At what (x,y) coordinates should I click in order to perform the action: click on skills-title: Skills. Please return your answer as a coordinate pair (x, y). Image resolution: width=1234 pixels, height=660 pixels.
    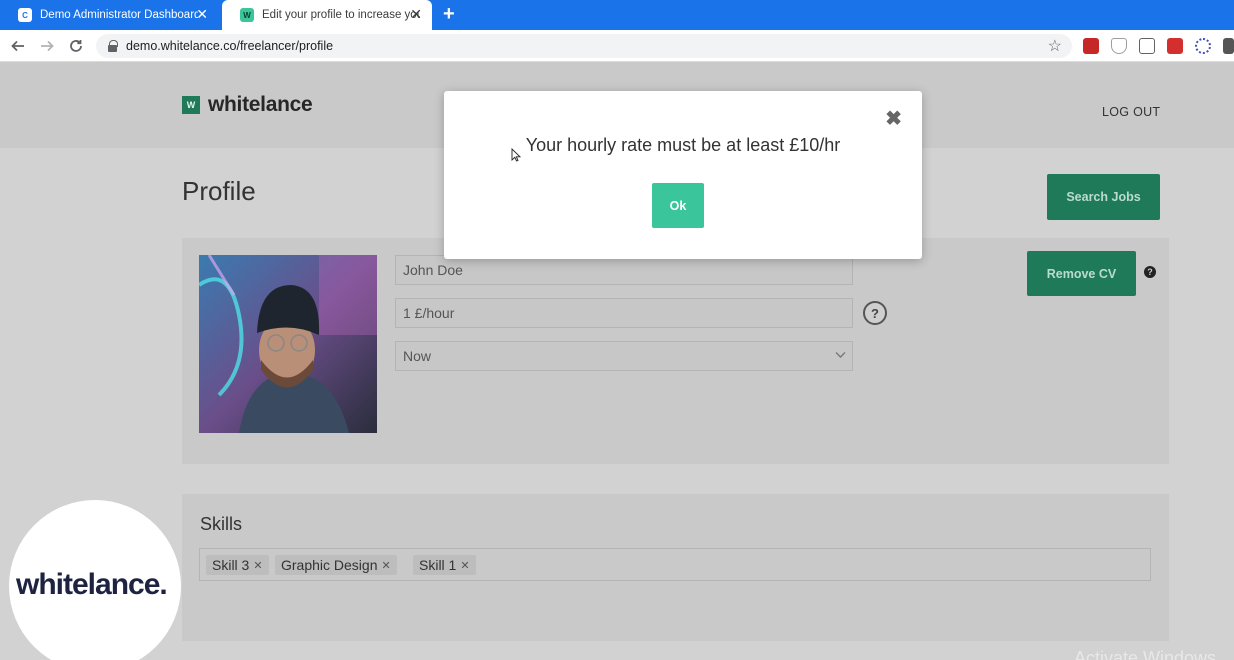
    Looking at the image, I should click on (221, 524).